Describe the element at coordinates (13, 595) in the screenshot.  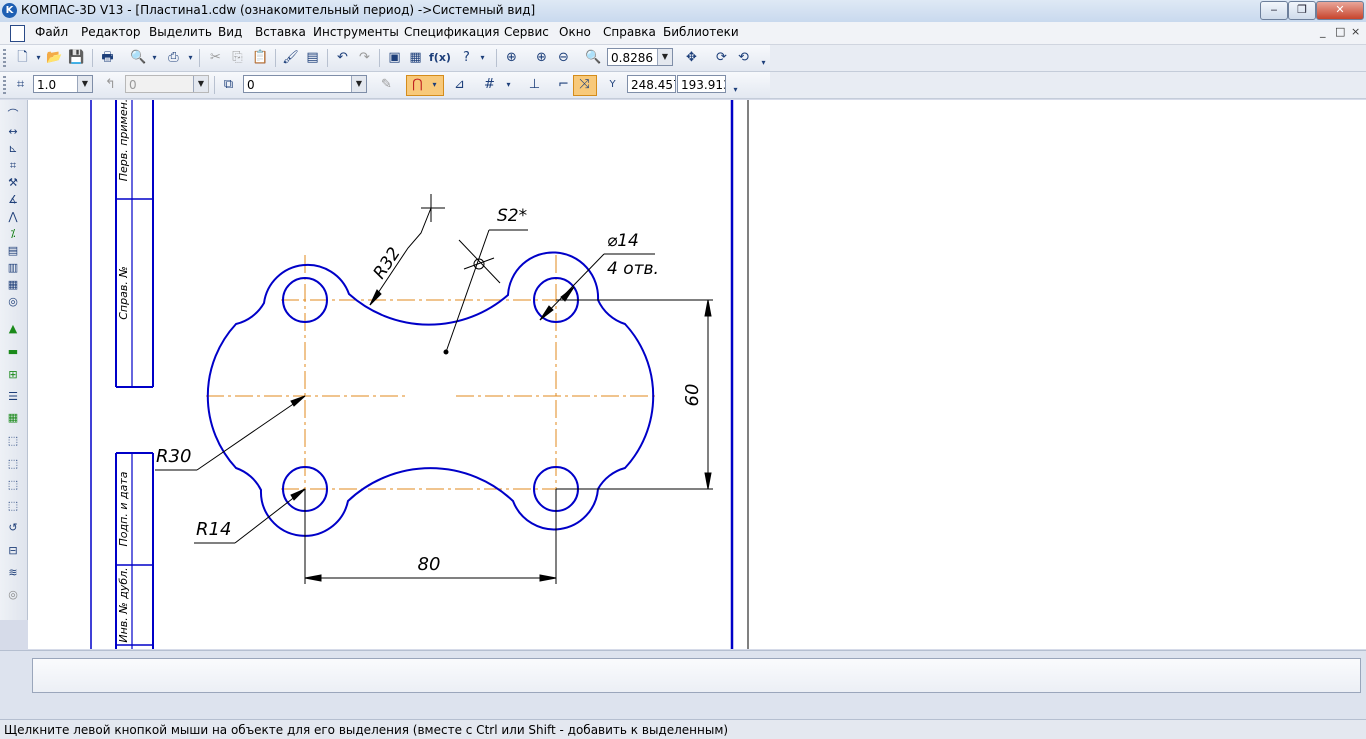
I see `tool-l-icon: ◎` at that location.